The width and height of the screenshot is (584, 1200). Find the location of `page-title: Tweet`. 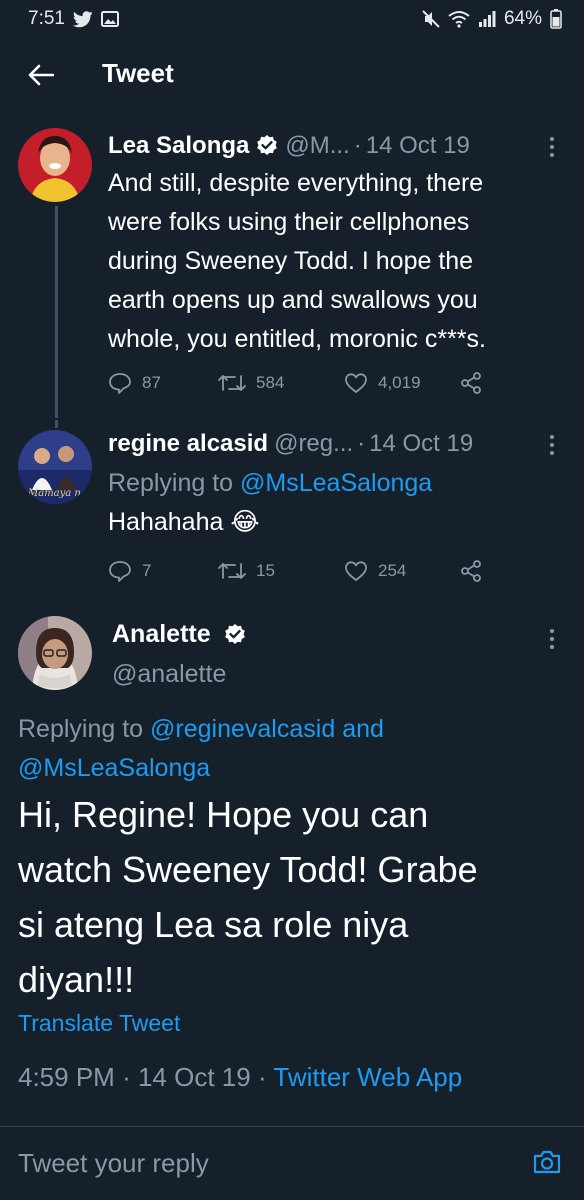

page-title: Tweet is located at coordinates (138, 73).